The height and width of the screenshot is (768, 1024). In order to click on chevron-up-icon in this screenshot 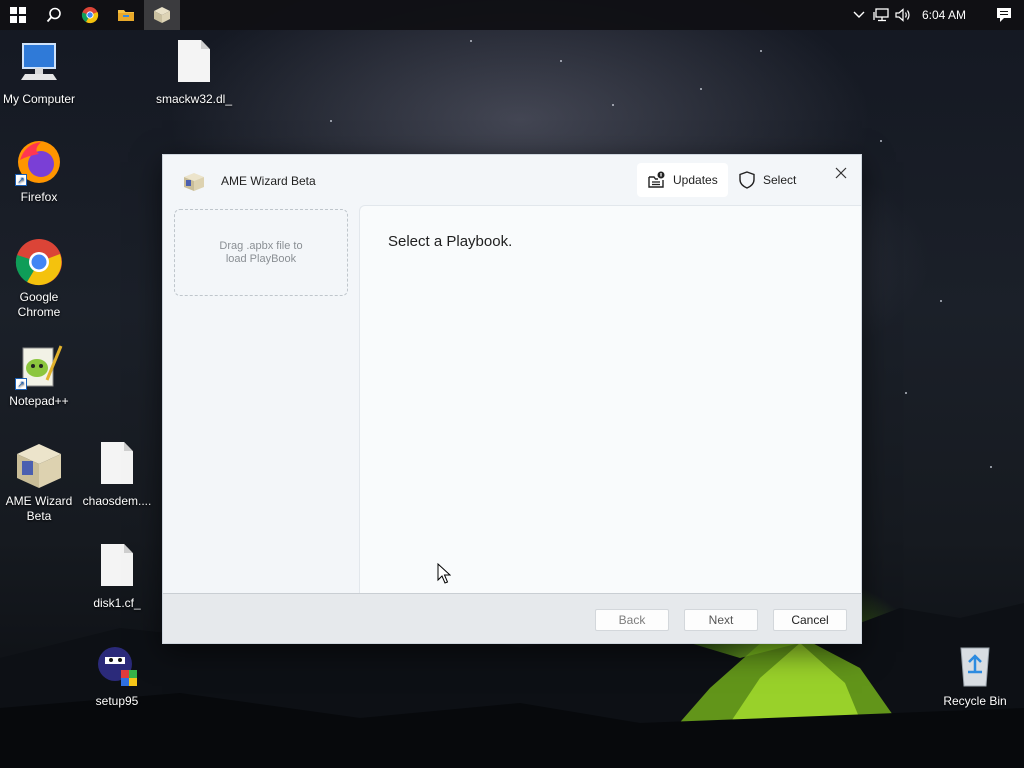, I will do `click(859, 14)`.